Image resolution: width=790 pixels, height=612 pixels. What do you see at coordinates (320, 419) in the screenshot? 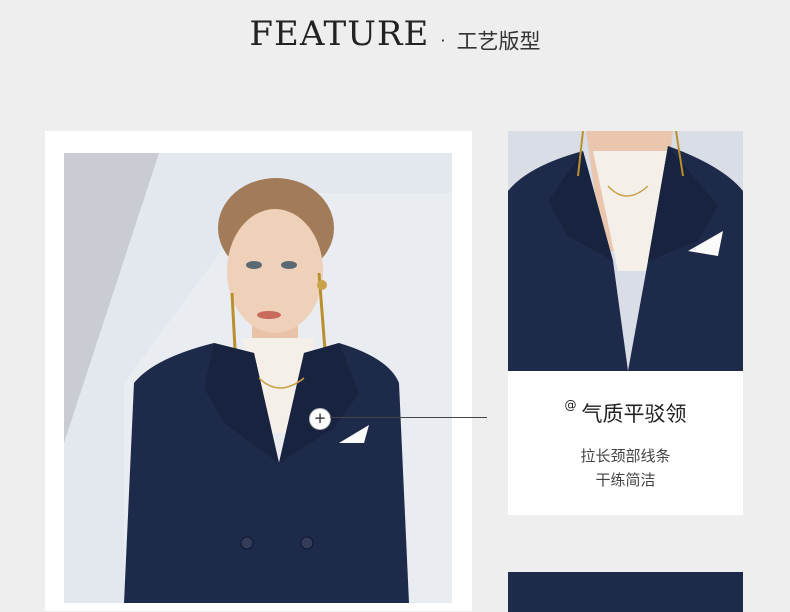
I see `hotspot-marker: +` at bounding box center [320, 419].